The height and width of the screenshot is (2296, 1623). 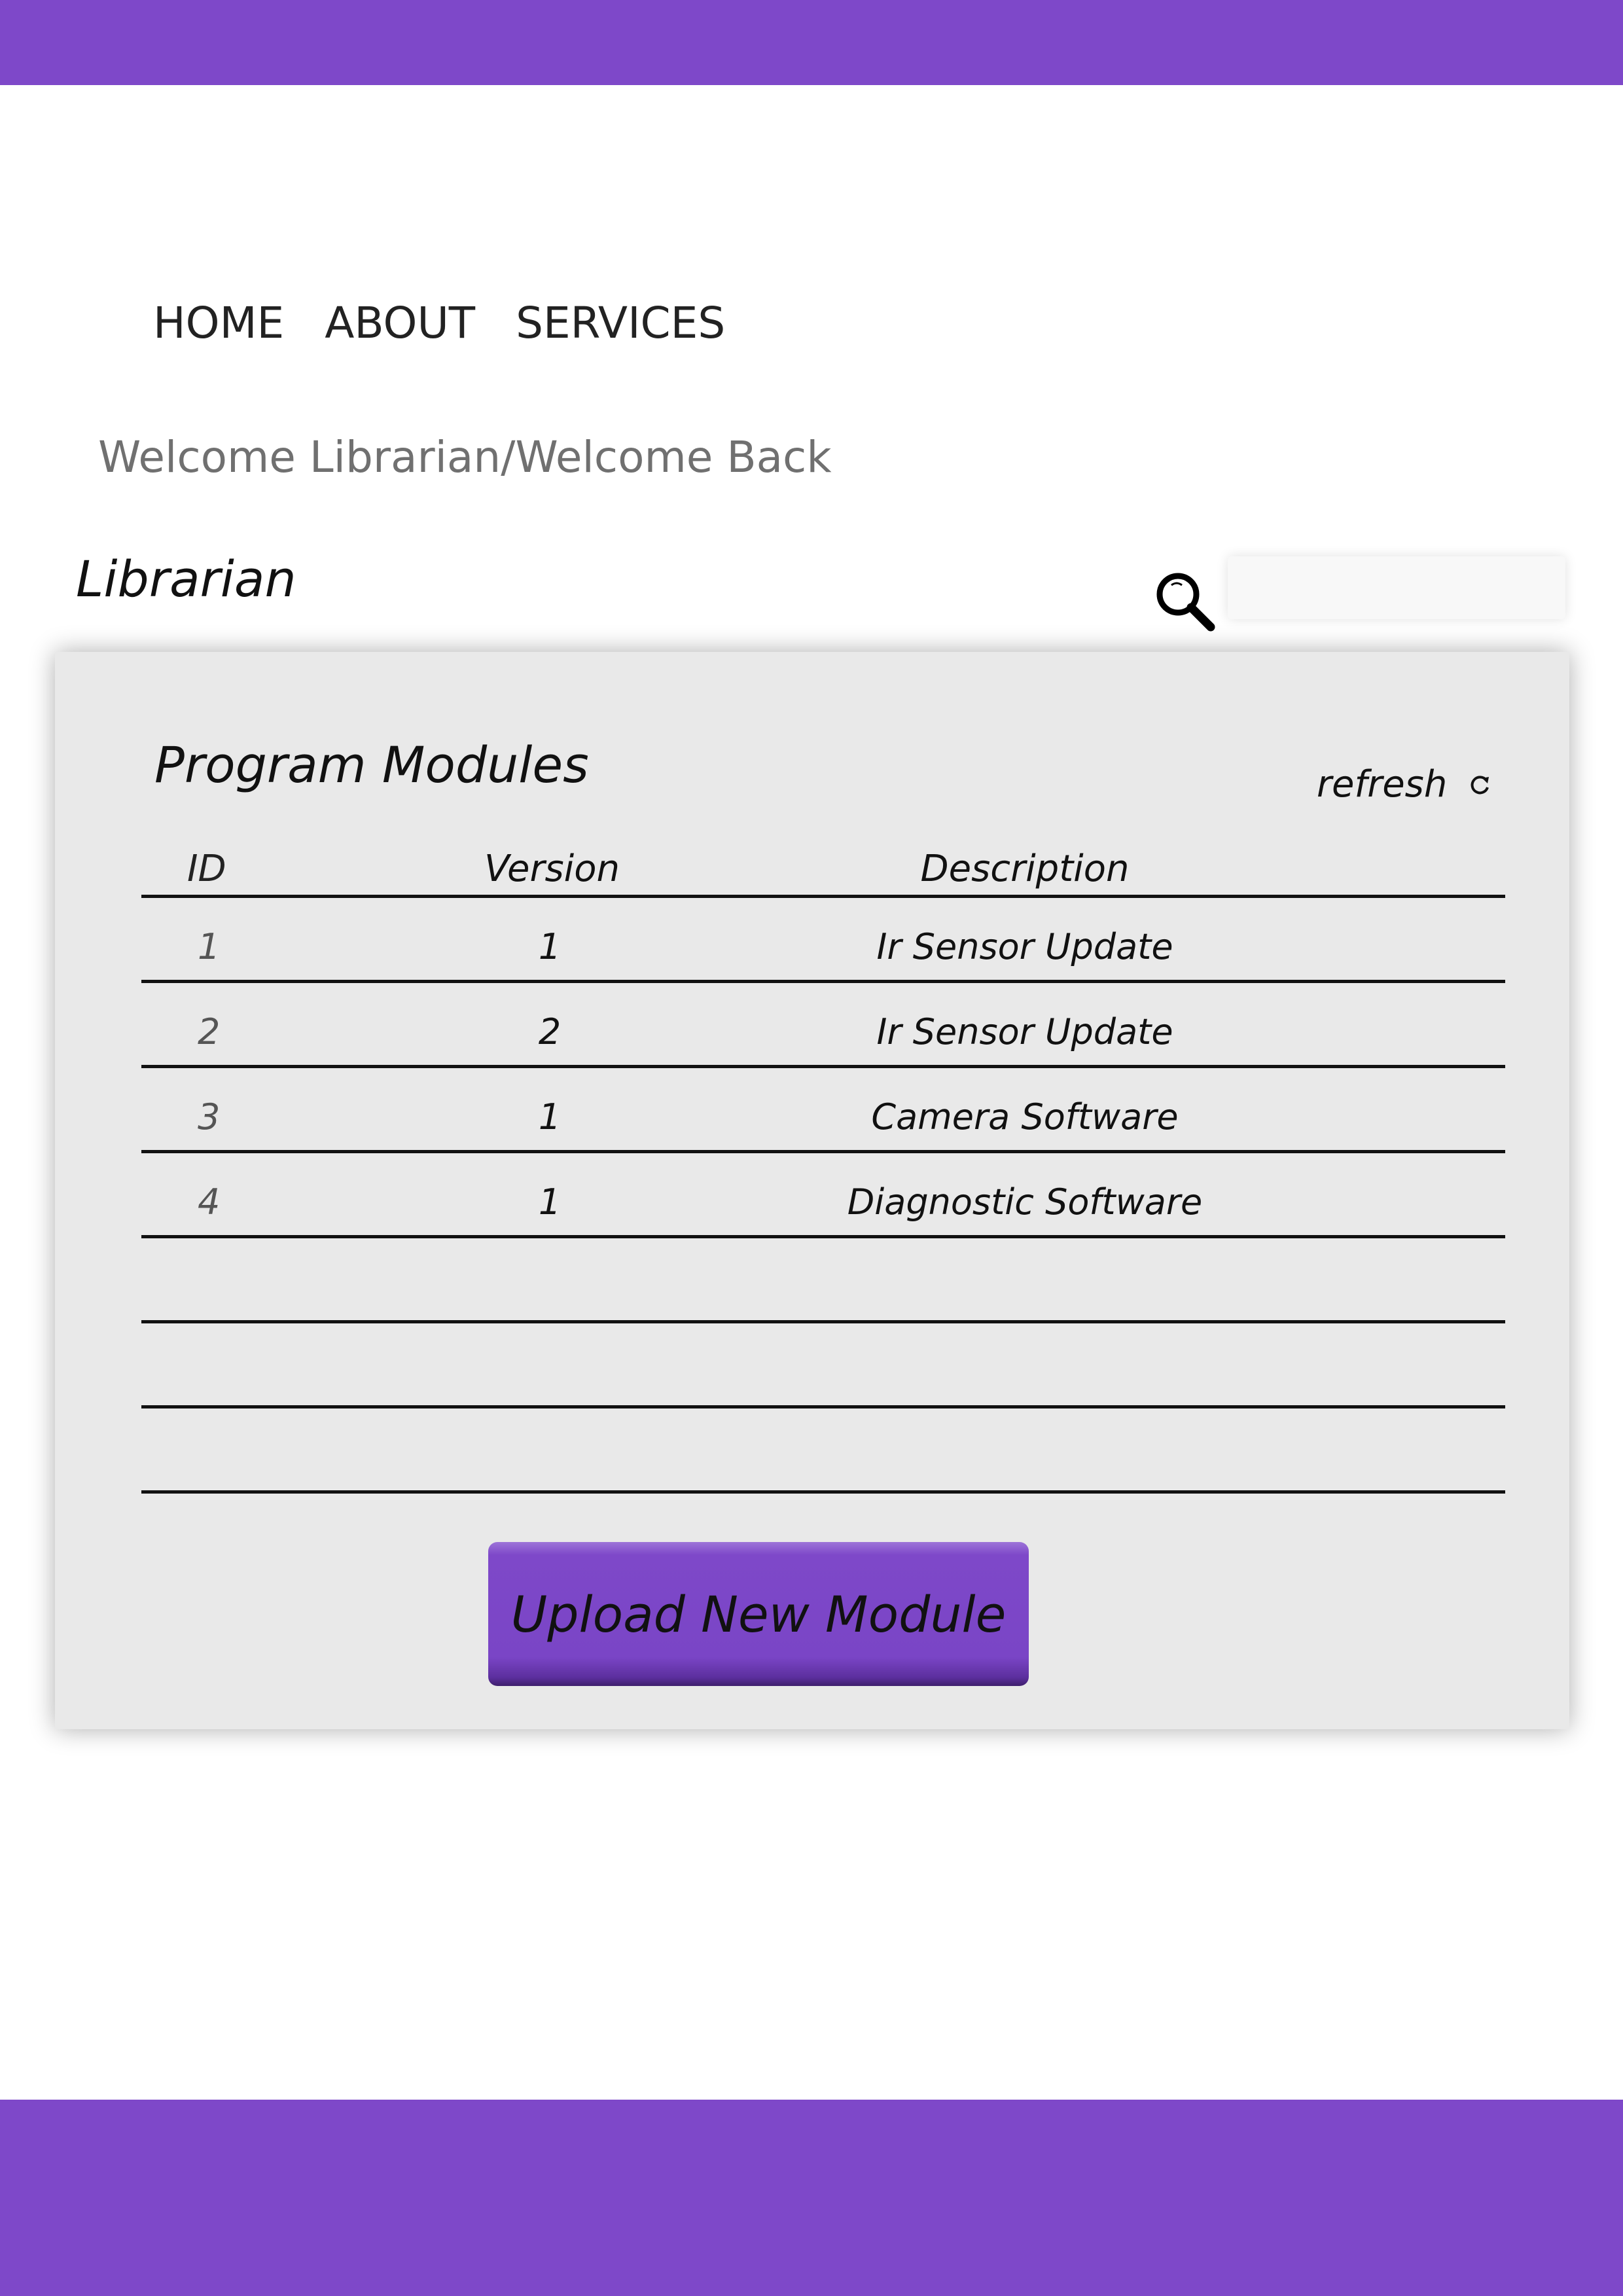 What do you see at coordinates (1383, 784) in the screenshot?
I see `refresh-label: refresh` at bounding box center [1383, 784].